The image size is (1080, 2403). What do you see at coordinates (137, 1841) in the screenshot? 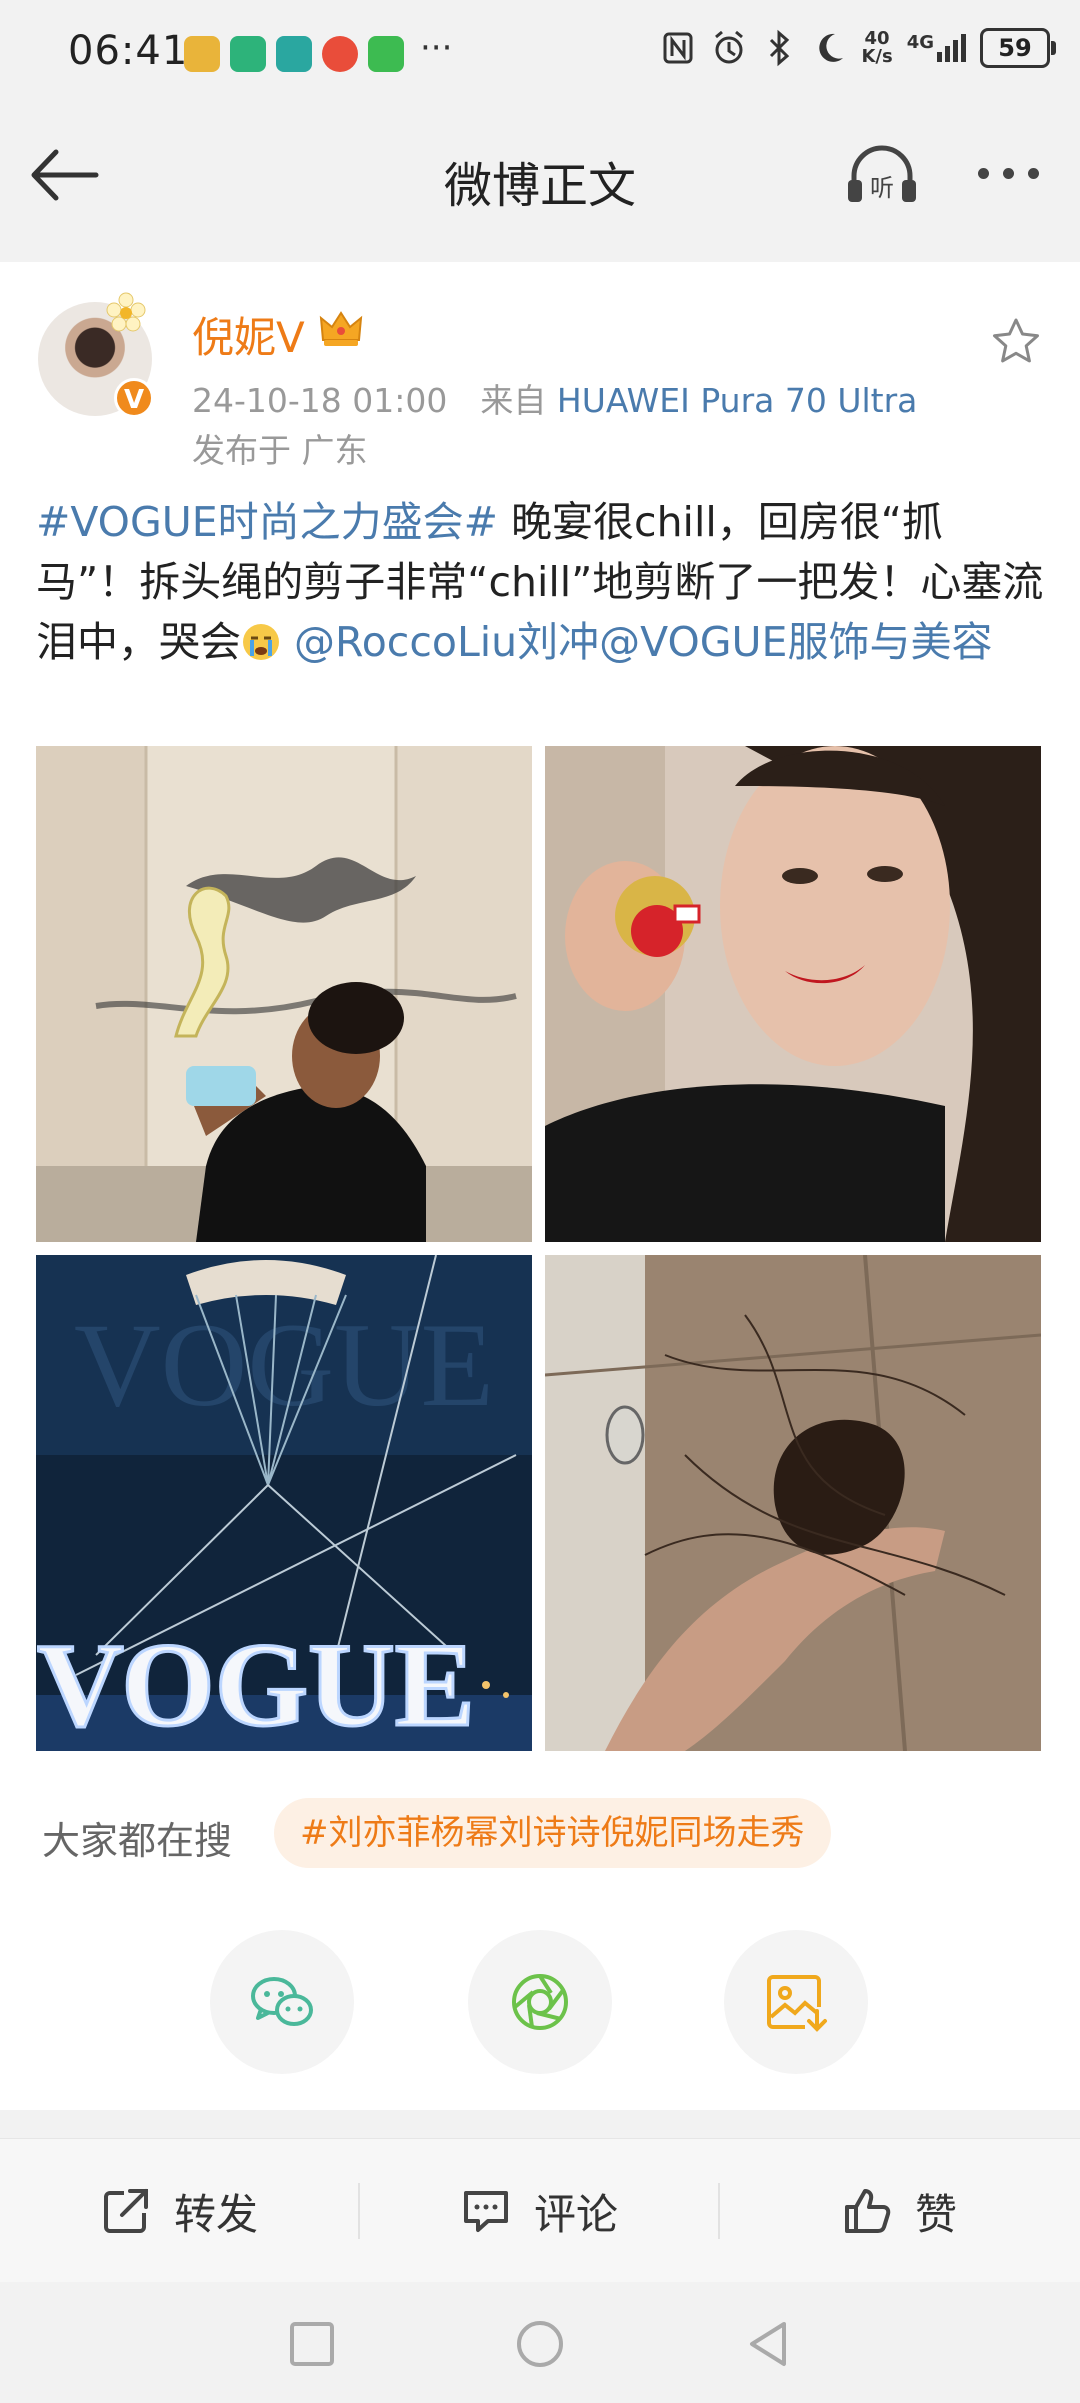
I see `trending-label: 大家都在搜` at bounding box center [137, 1841].